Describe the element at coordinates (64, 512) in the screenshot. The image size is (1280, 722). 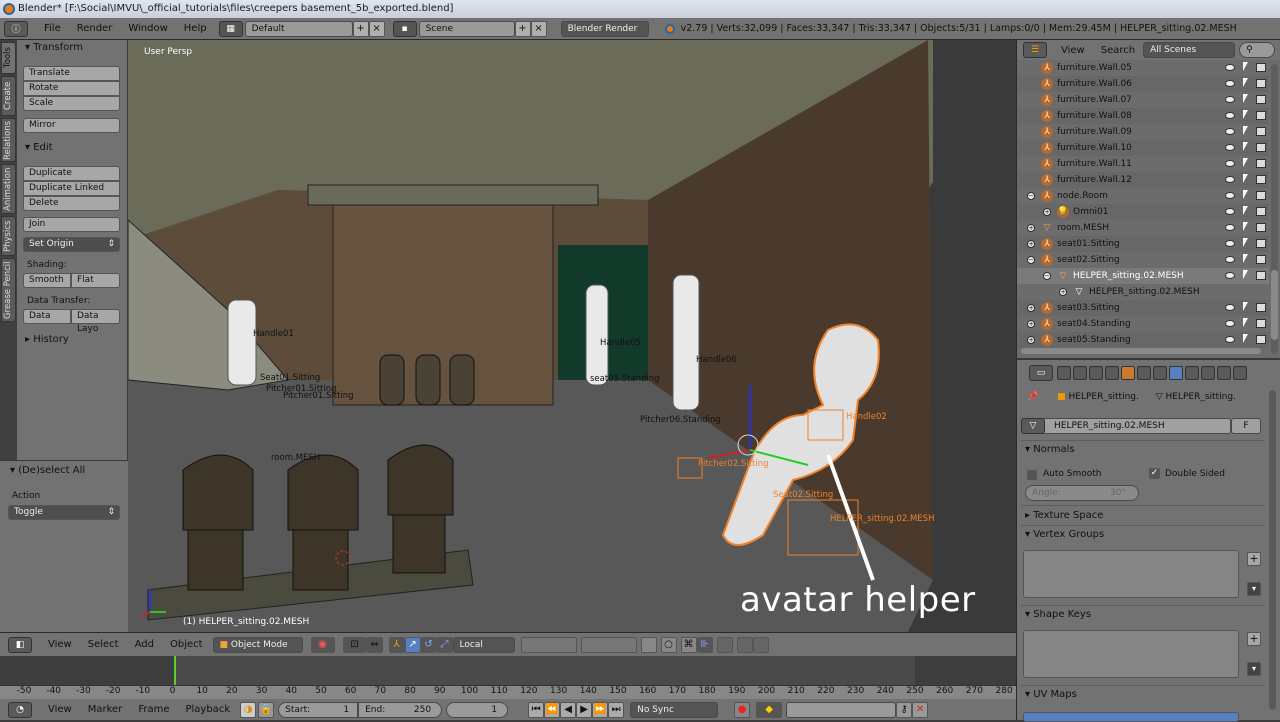
I see `action-dropdown: Toggle ⇕` at that location.